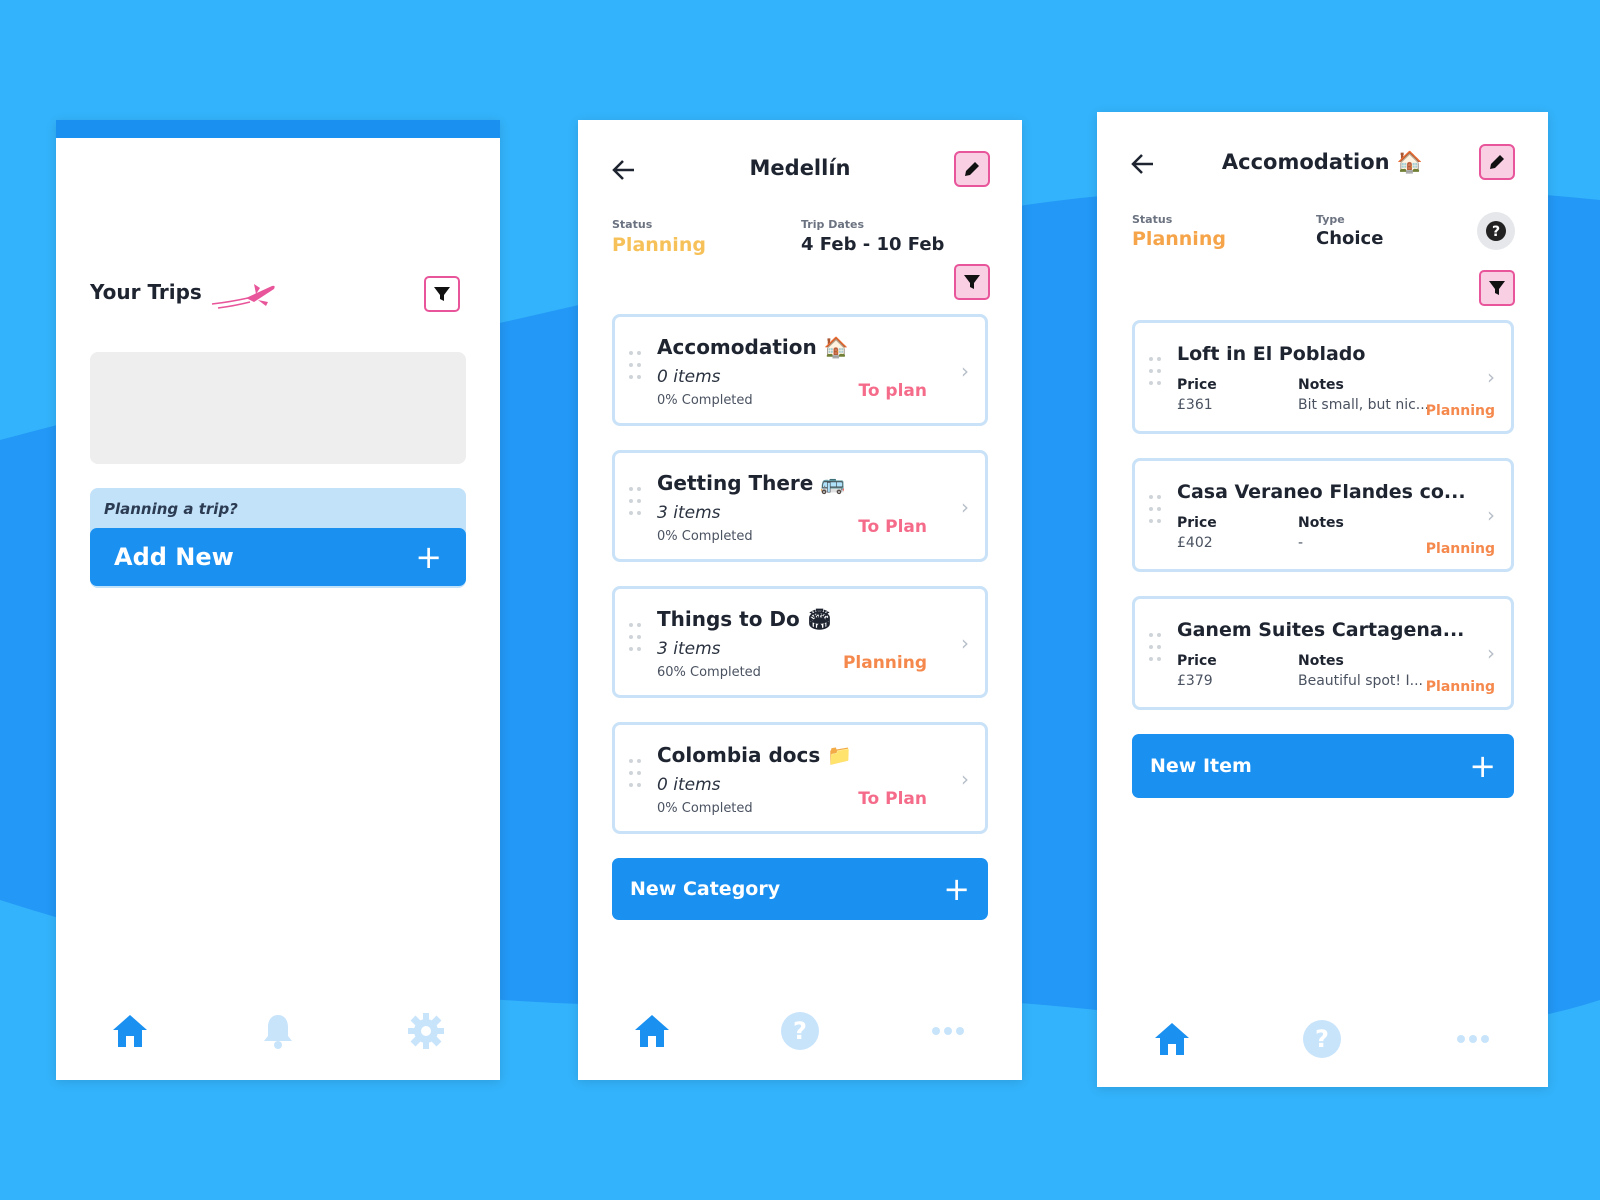 This screenshot has height=1200, width=1600. What do you see at coordinates (1195, 405) in the screenshot?
I see `price-value: £361` at bounding box center [1195, 405].